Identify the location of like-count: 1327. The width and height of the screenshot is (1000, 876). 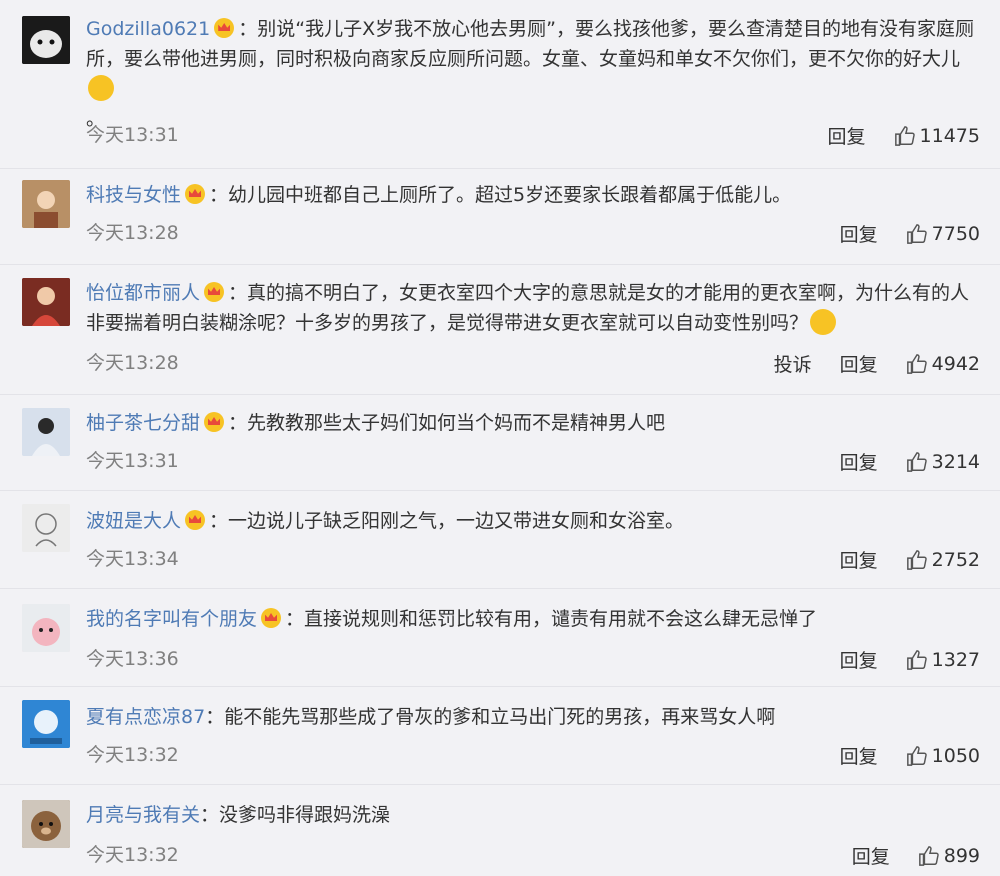
(955, 659).